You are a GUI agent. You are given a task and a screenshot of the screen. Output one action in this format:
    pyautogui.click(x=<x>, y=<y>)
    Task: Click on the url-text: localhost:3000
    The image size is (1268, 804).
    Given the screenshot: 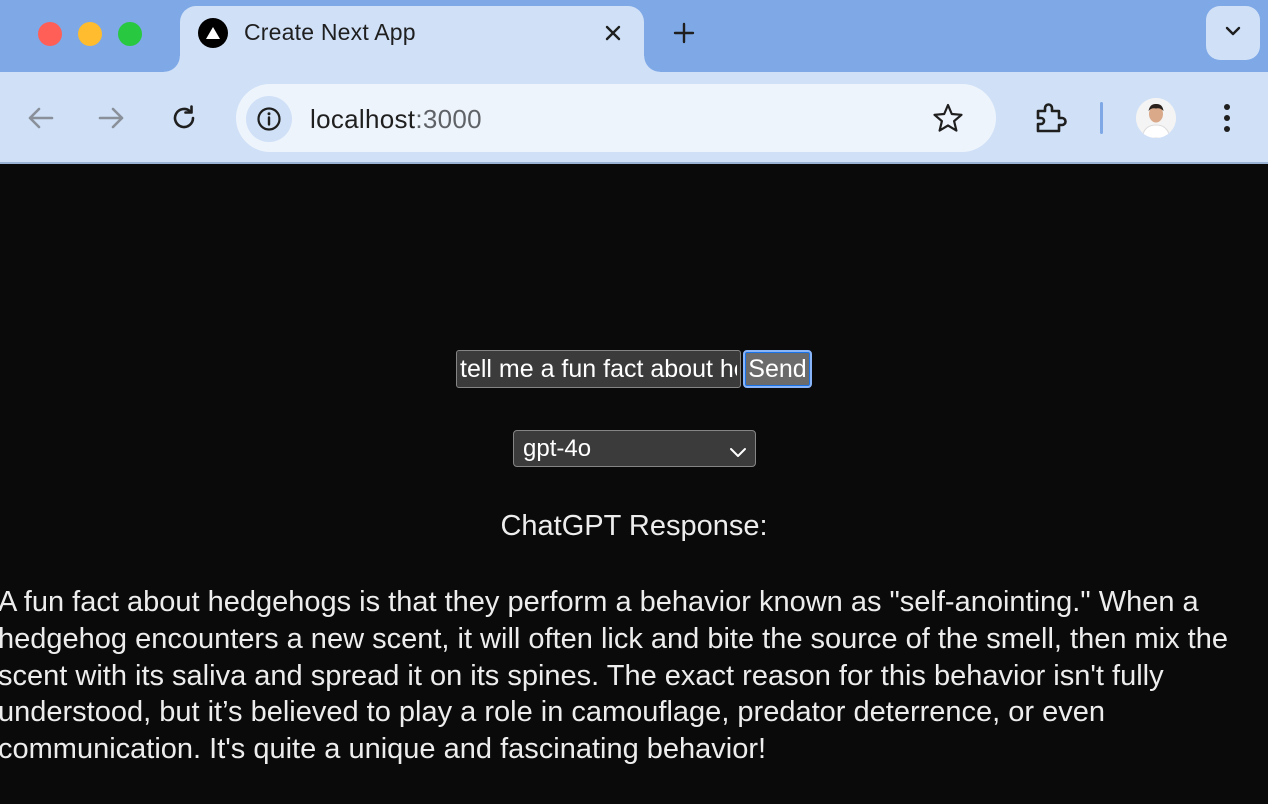 What is the action you would take?
    pyautogui.click(x=396, y=119)
    